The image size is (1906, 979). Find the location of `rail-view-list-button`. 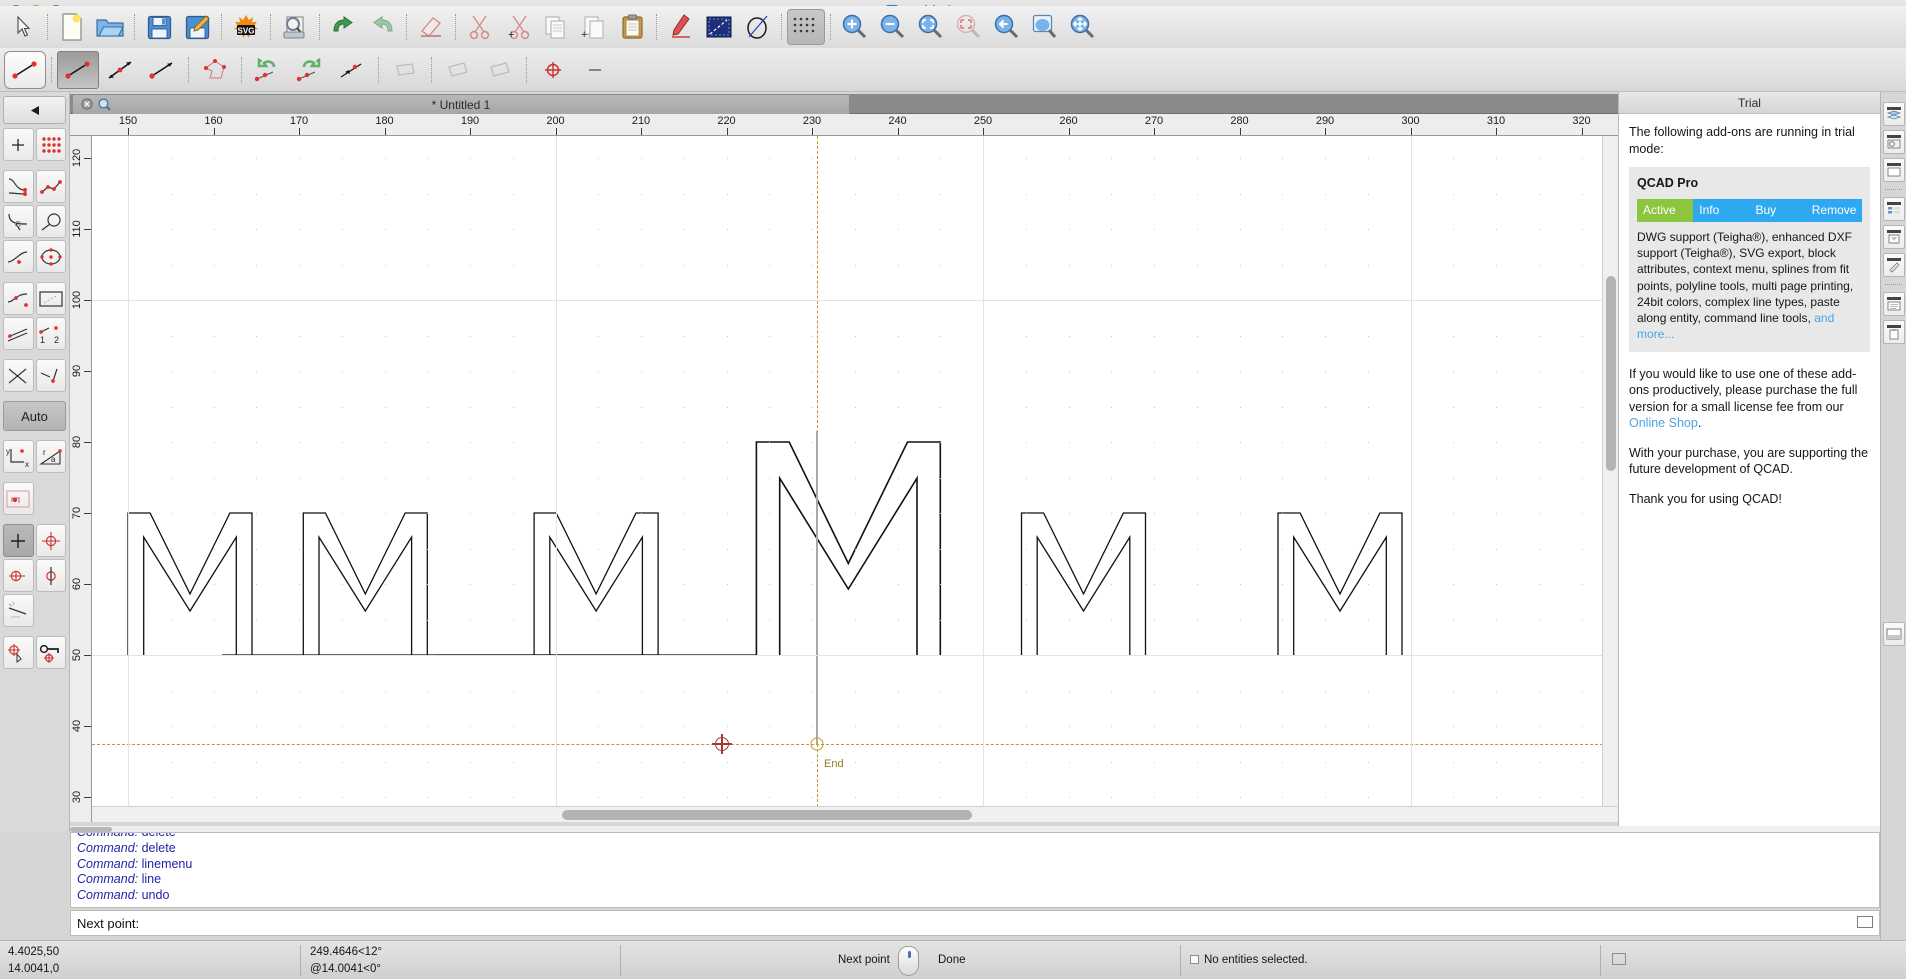

rail-view-list-button is located at coordinates (1893, 170).